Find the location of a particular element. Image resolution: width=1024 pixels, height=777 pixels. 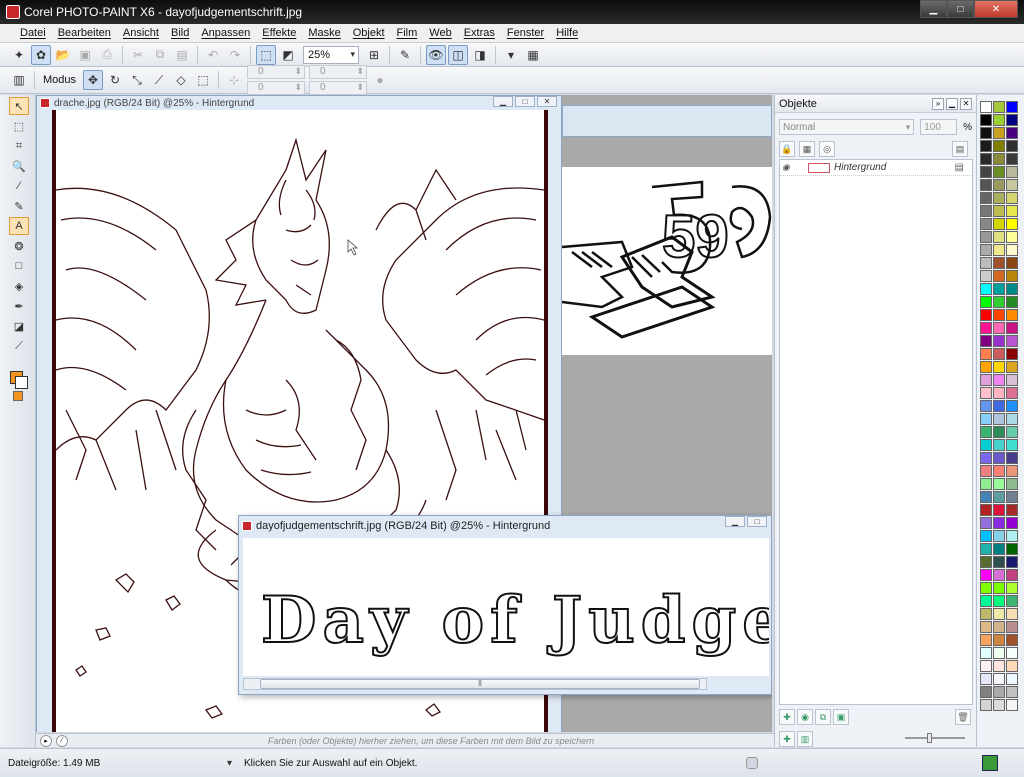

maximize-button: □ is located at coordinates (960, 9).